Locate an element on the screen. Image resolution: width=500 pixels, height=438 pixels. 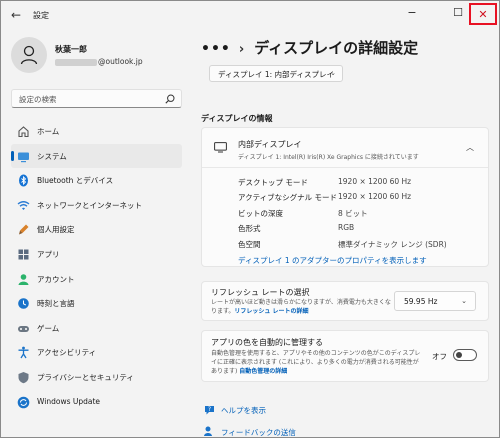
title-bar: ← 設定 − ☐ ✕ is located at coordinates (250, 16).